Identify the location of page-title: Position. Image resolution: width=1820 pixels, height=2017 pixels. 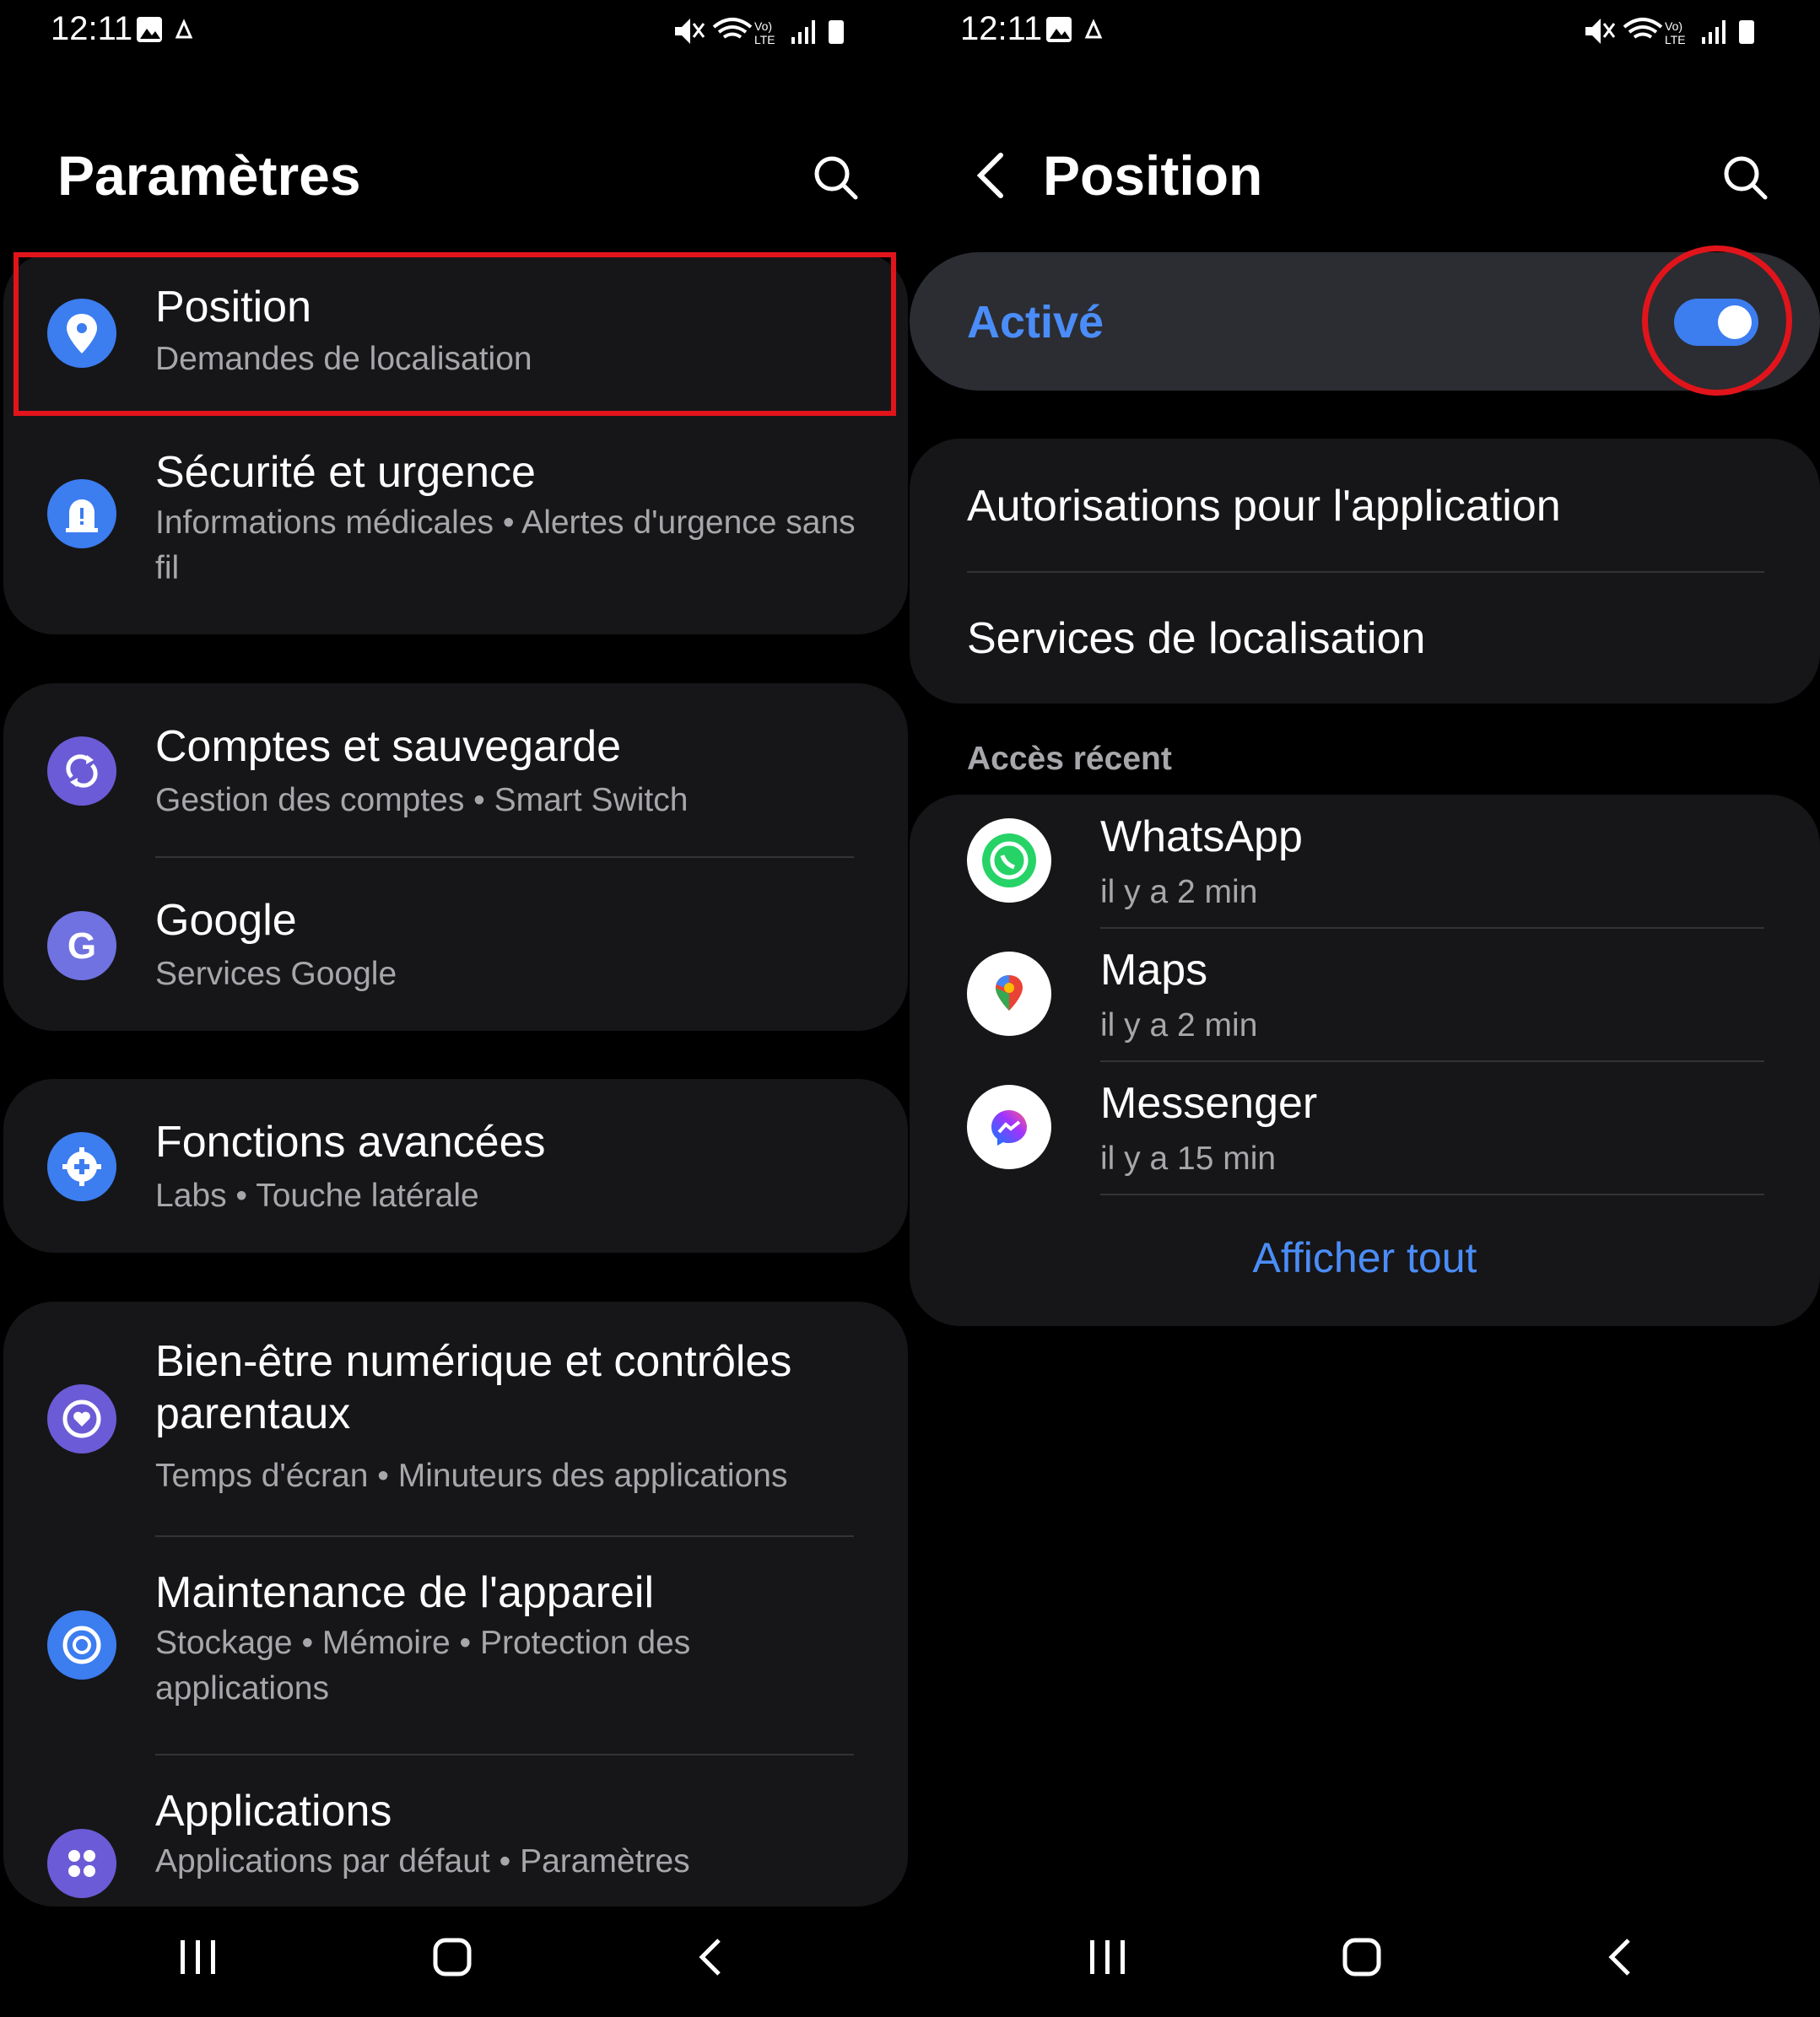
(1153, 175).